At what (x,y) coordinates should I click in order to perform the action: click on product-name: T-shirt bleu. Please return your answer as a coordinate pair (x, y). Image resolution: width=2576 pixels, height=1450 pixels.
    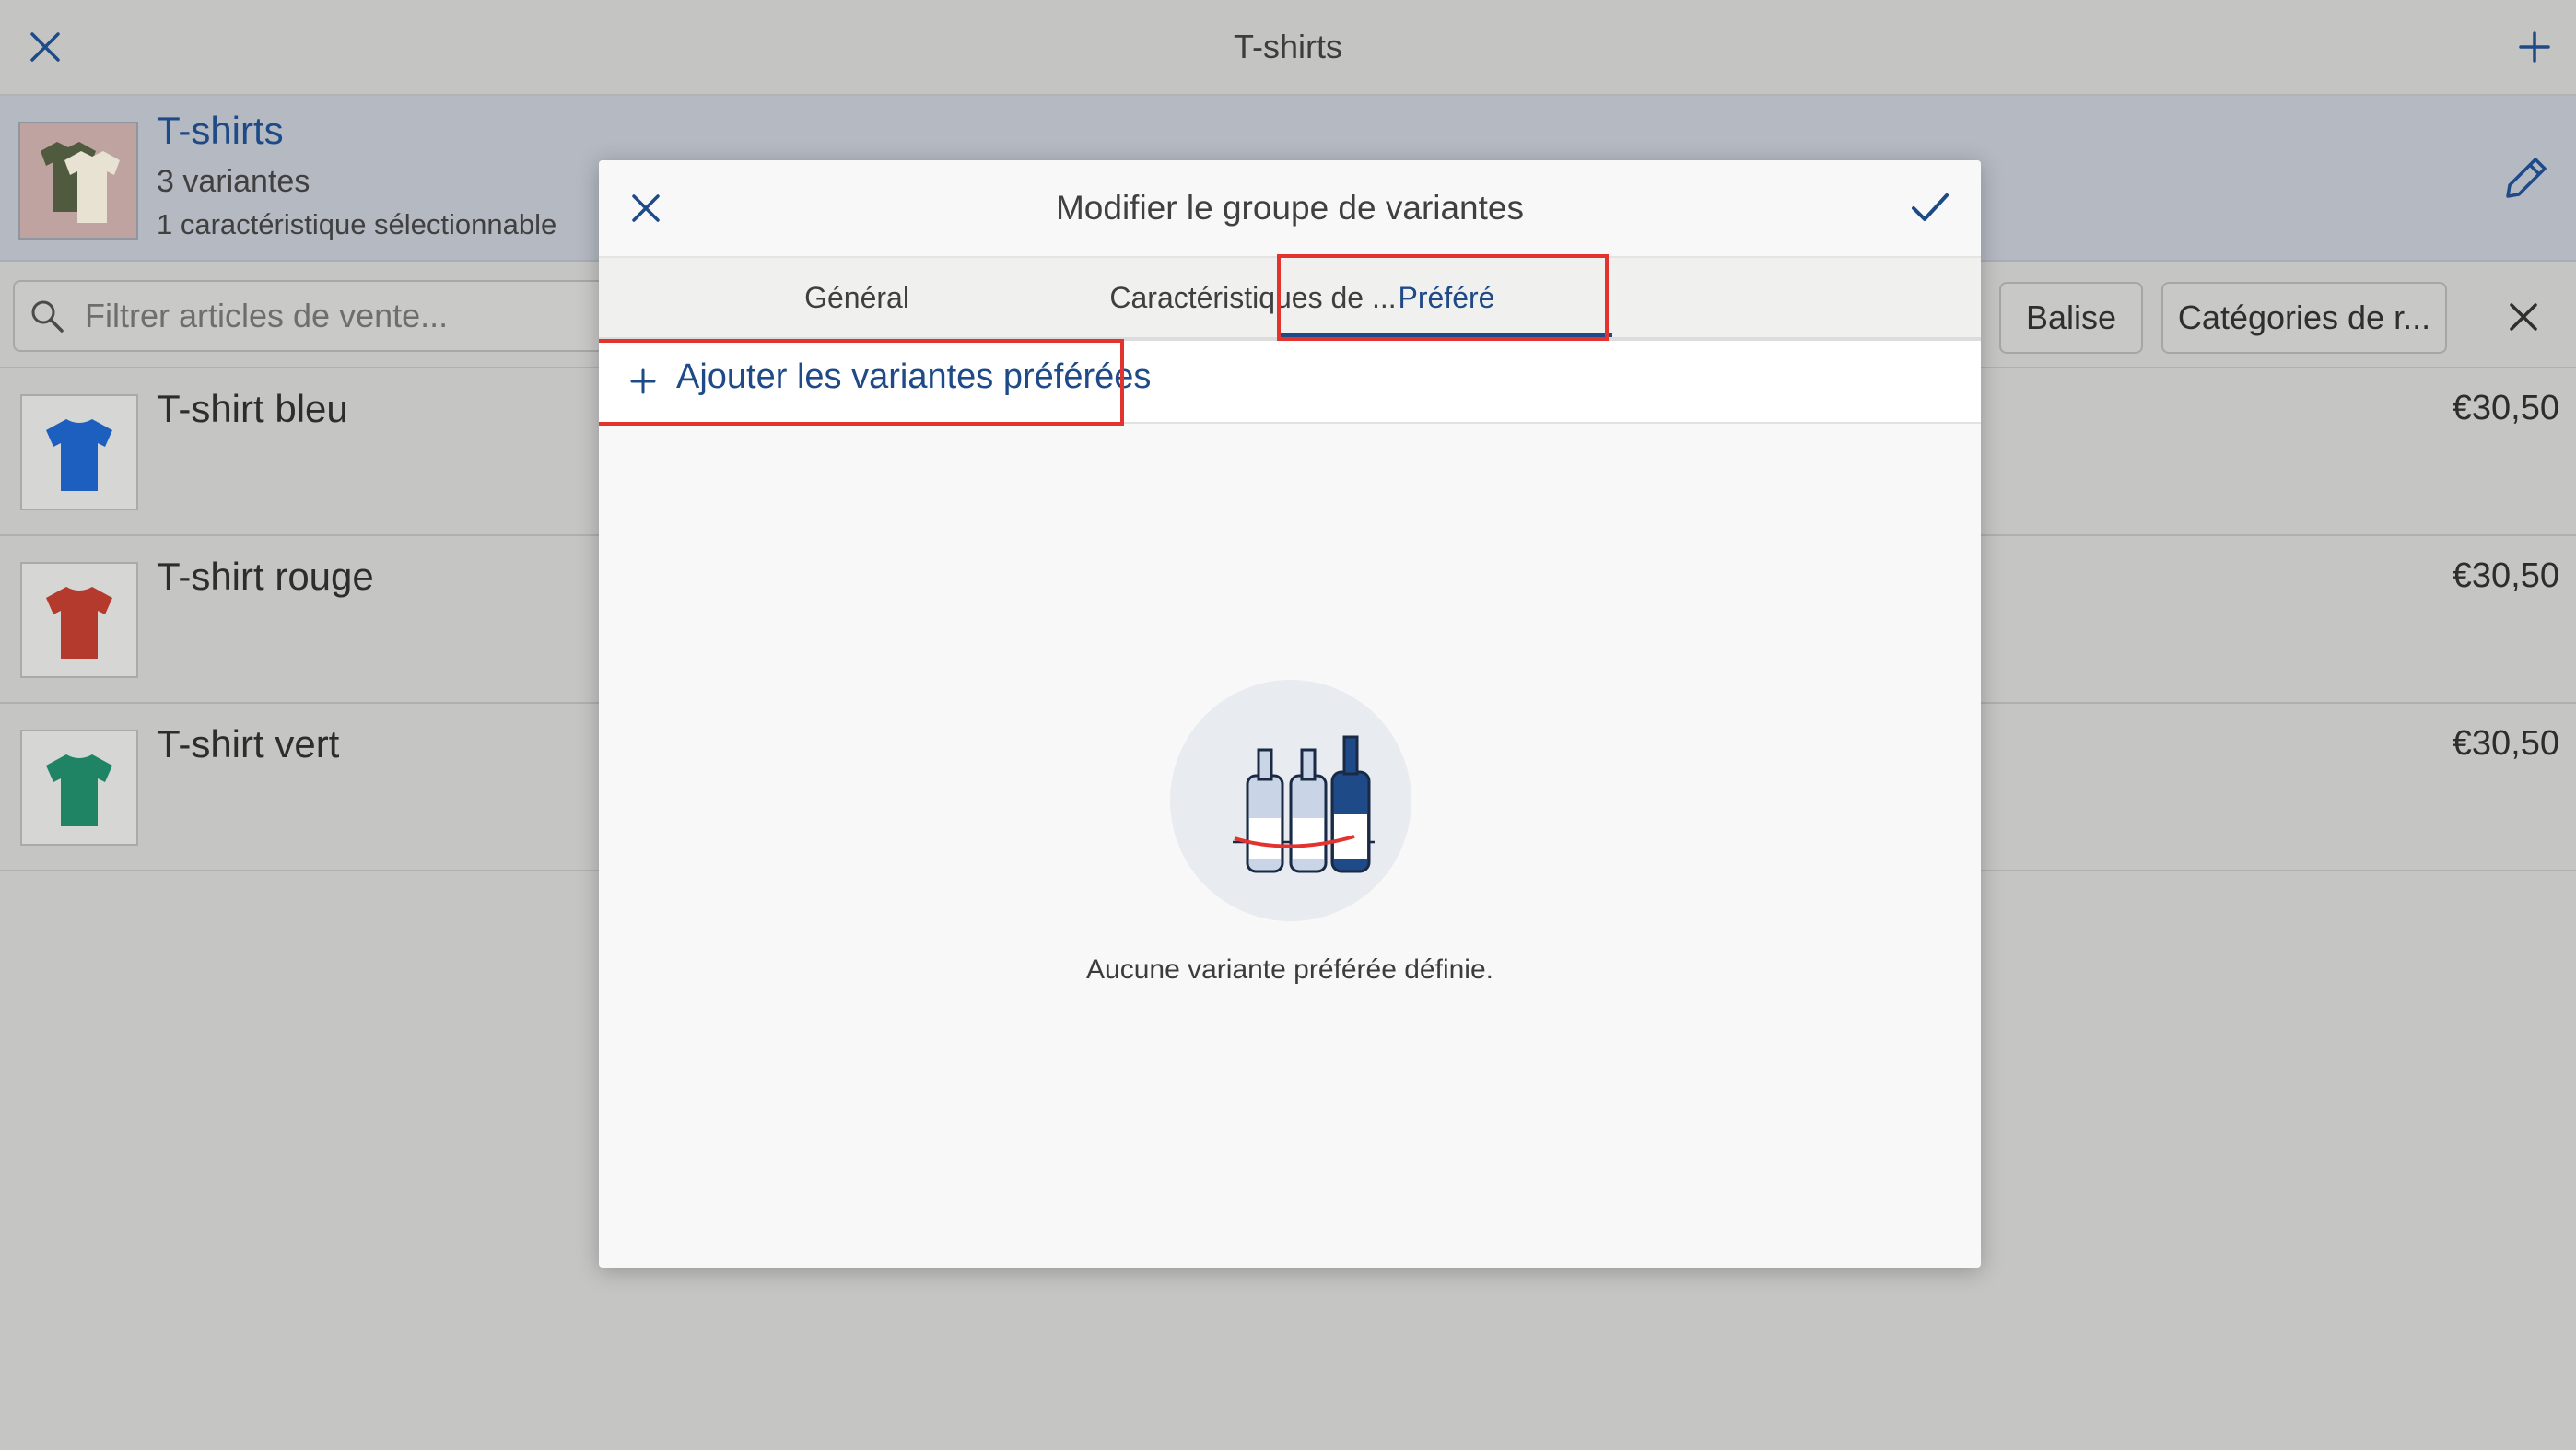
    Looking at the image, I should click on (252, 409).